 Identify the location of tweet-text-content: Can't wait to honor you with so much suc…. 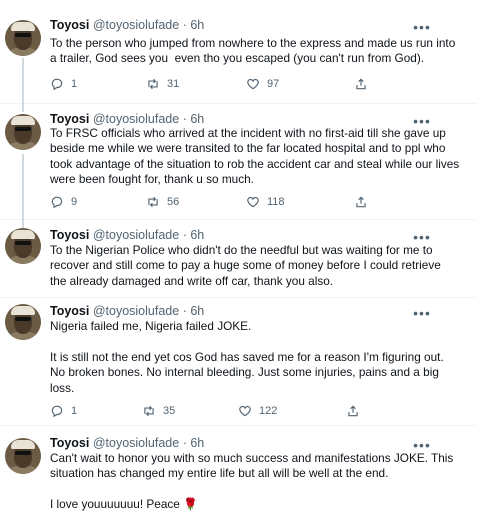
(252, 481).